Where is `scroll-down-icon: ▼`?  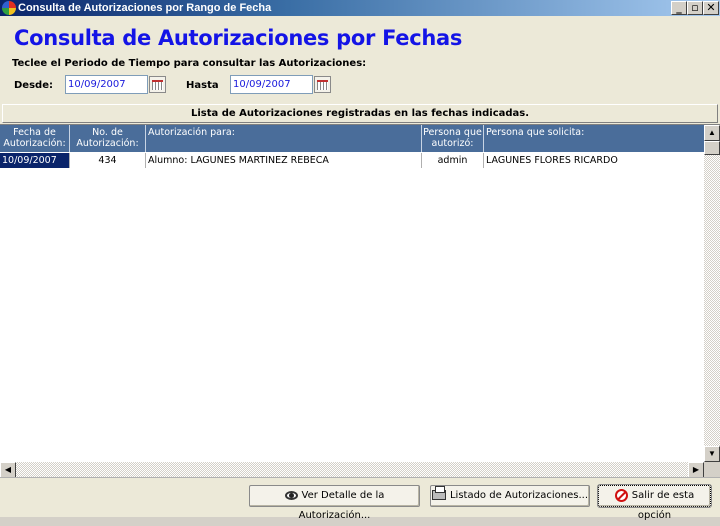 scroll-down-icon: ▼ is located at coordinates (712, 454).